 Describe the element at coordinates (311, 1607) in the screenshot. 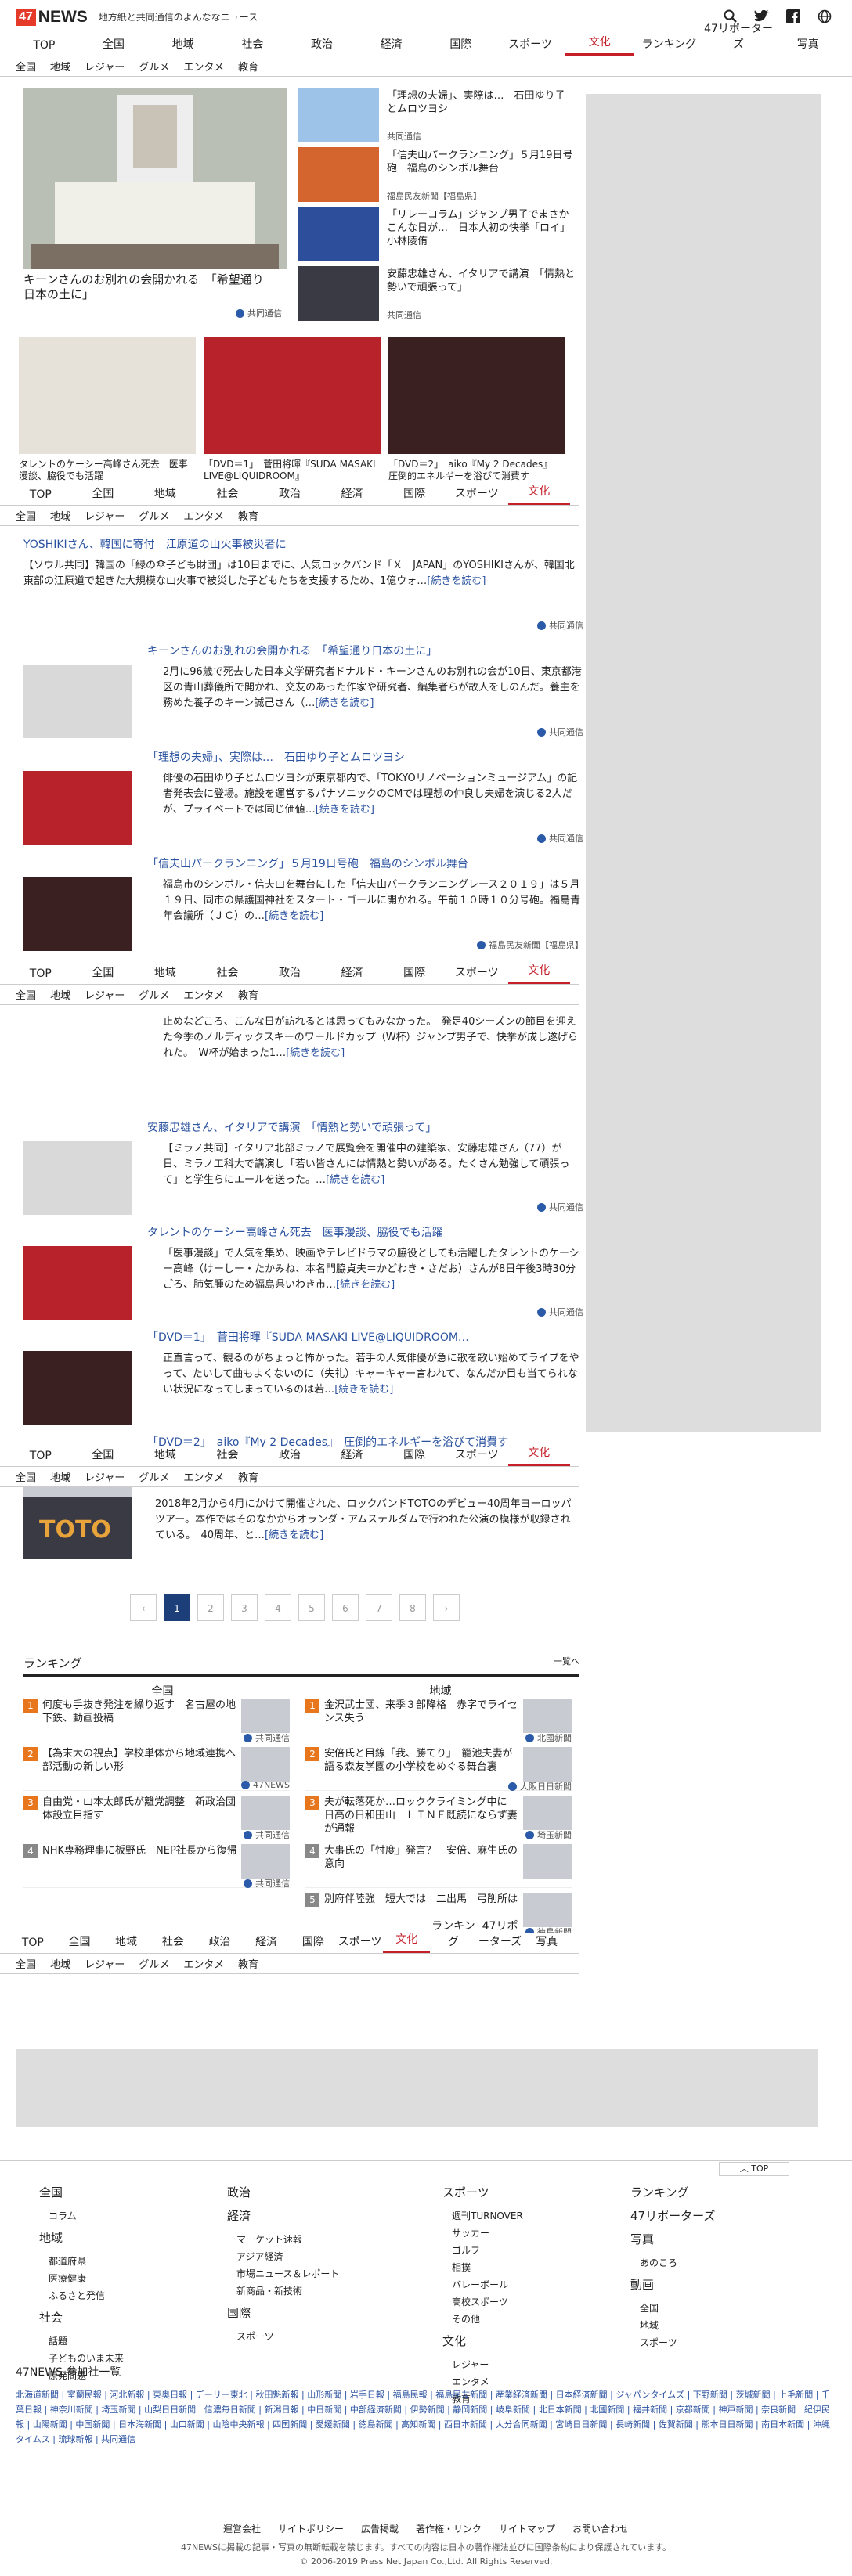

I see `page-button: 5` at that location.